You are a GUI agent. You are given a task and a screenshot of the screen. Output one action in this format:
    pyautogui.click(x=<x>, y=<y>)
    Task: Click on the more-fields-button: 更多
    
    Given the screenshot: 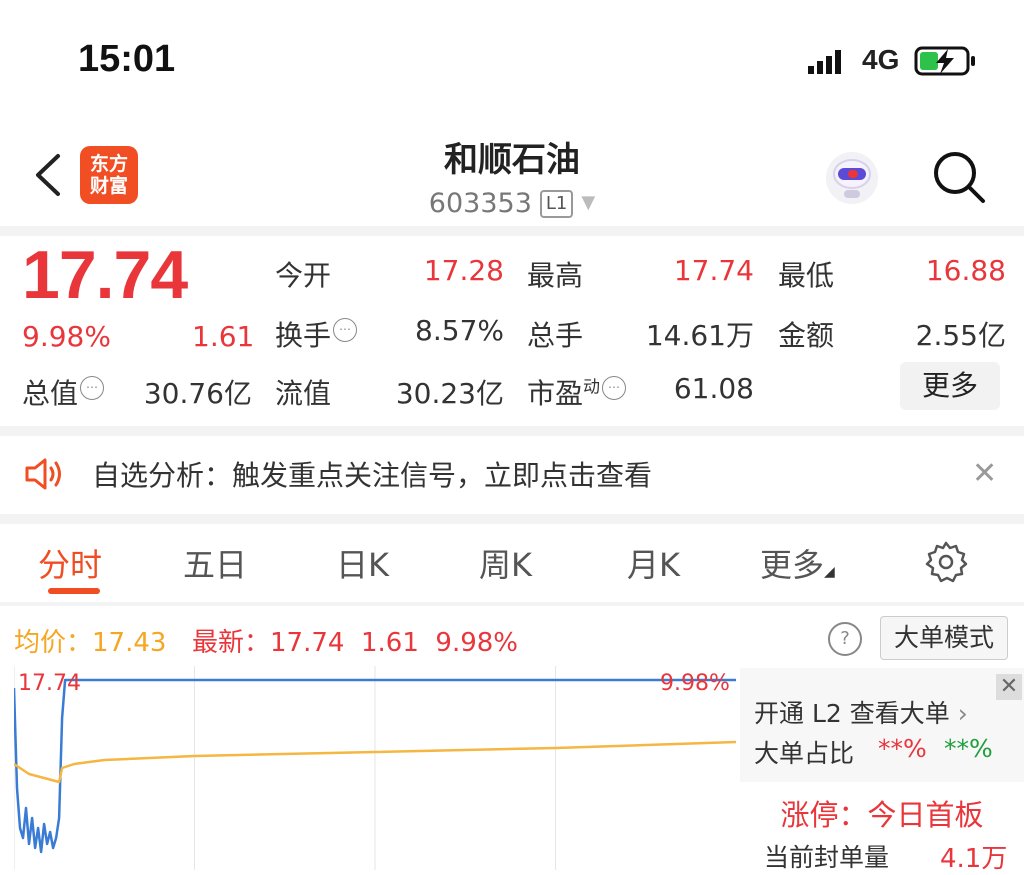 What is the action you would take?
    pyautogui.click(x=950, y=386)
    